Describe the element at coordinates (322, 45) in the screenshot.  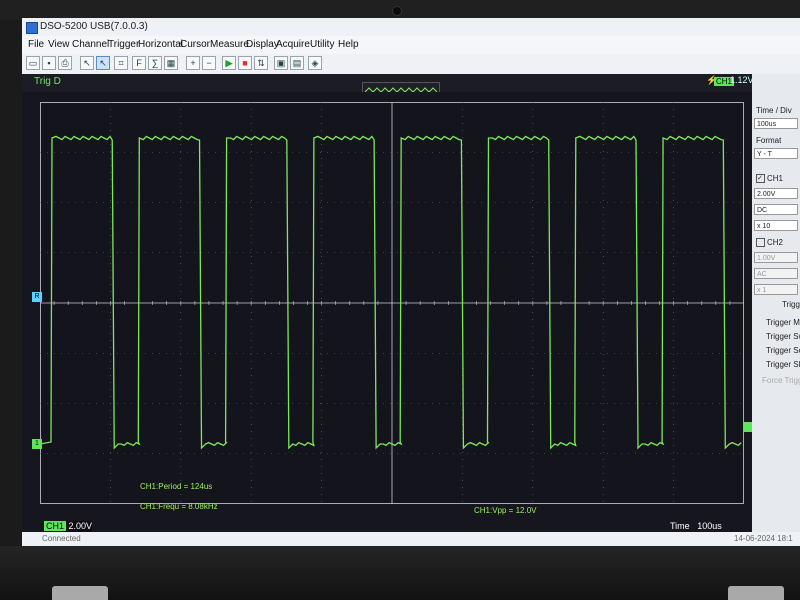
I see `menu-utility: Utility` at that location.